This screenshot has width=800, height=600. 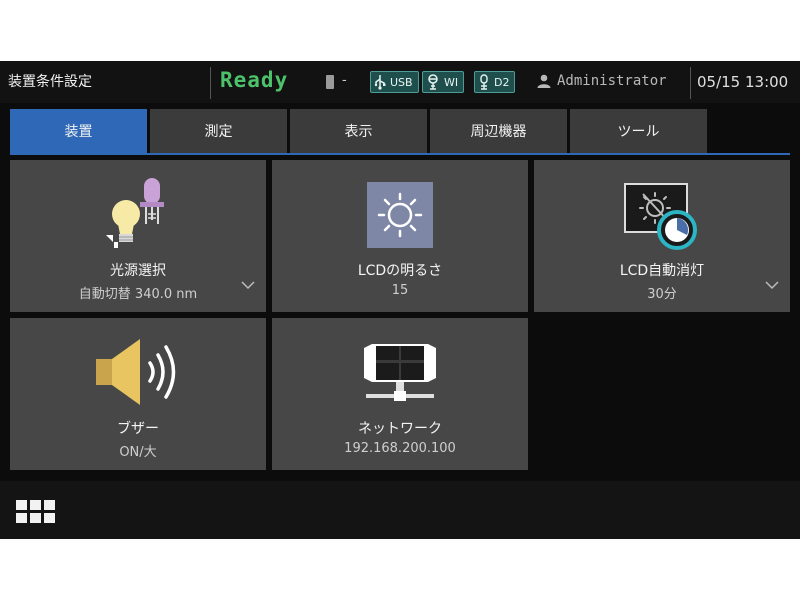 What do you see at coordinates (400, 448) in the screenshot?
I see `tile-value: 192.168.200.100` at bounding box center [400, 448].